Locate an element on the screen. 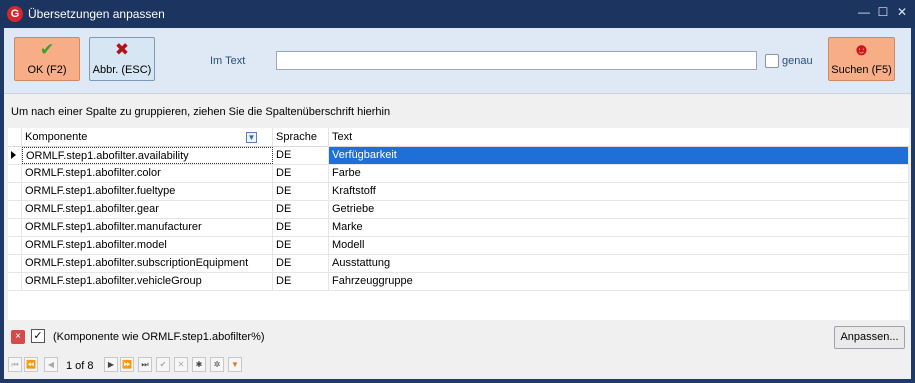 This screenshot has width=915, height=383. maximize-icon: ☐ is located at coordinates (883, 12).